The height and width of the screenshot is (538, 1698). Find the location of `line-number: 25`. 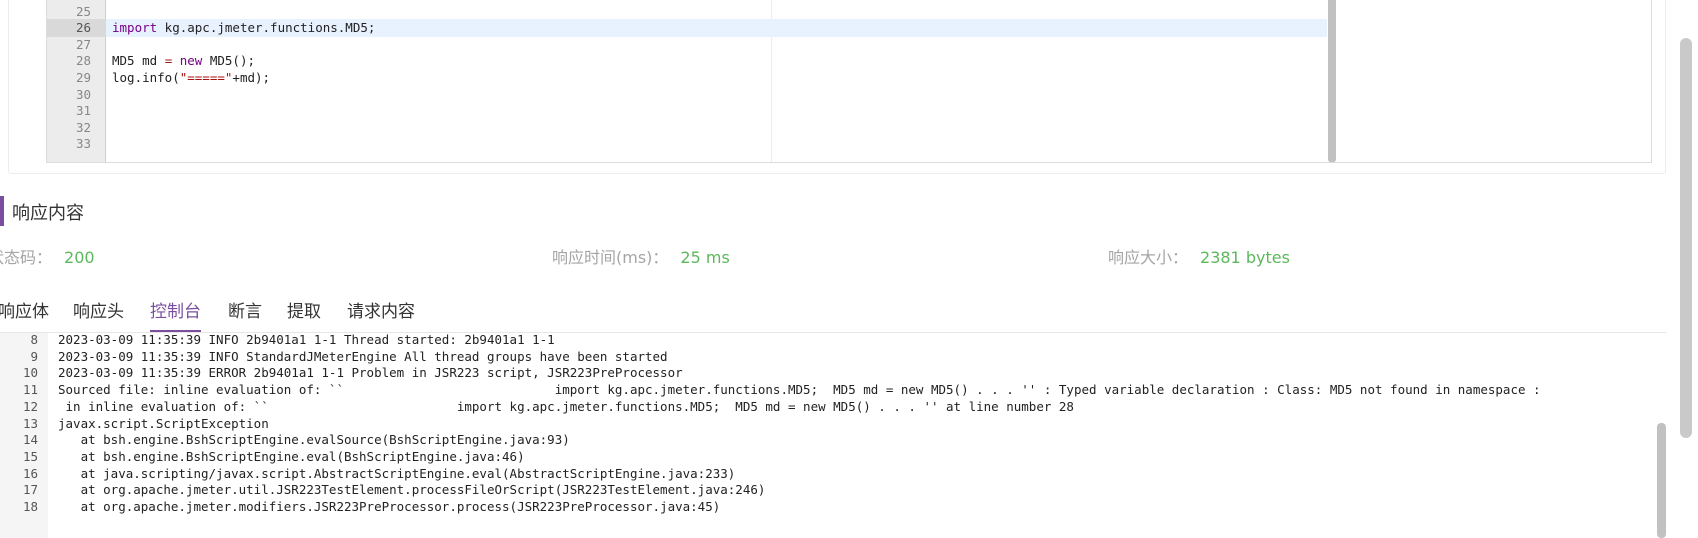

line-number: 25 is located at coordinates (83, 11).